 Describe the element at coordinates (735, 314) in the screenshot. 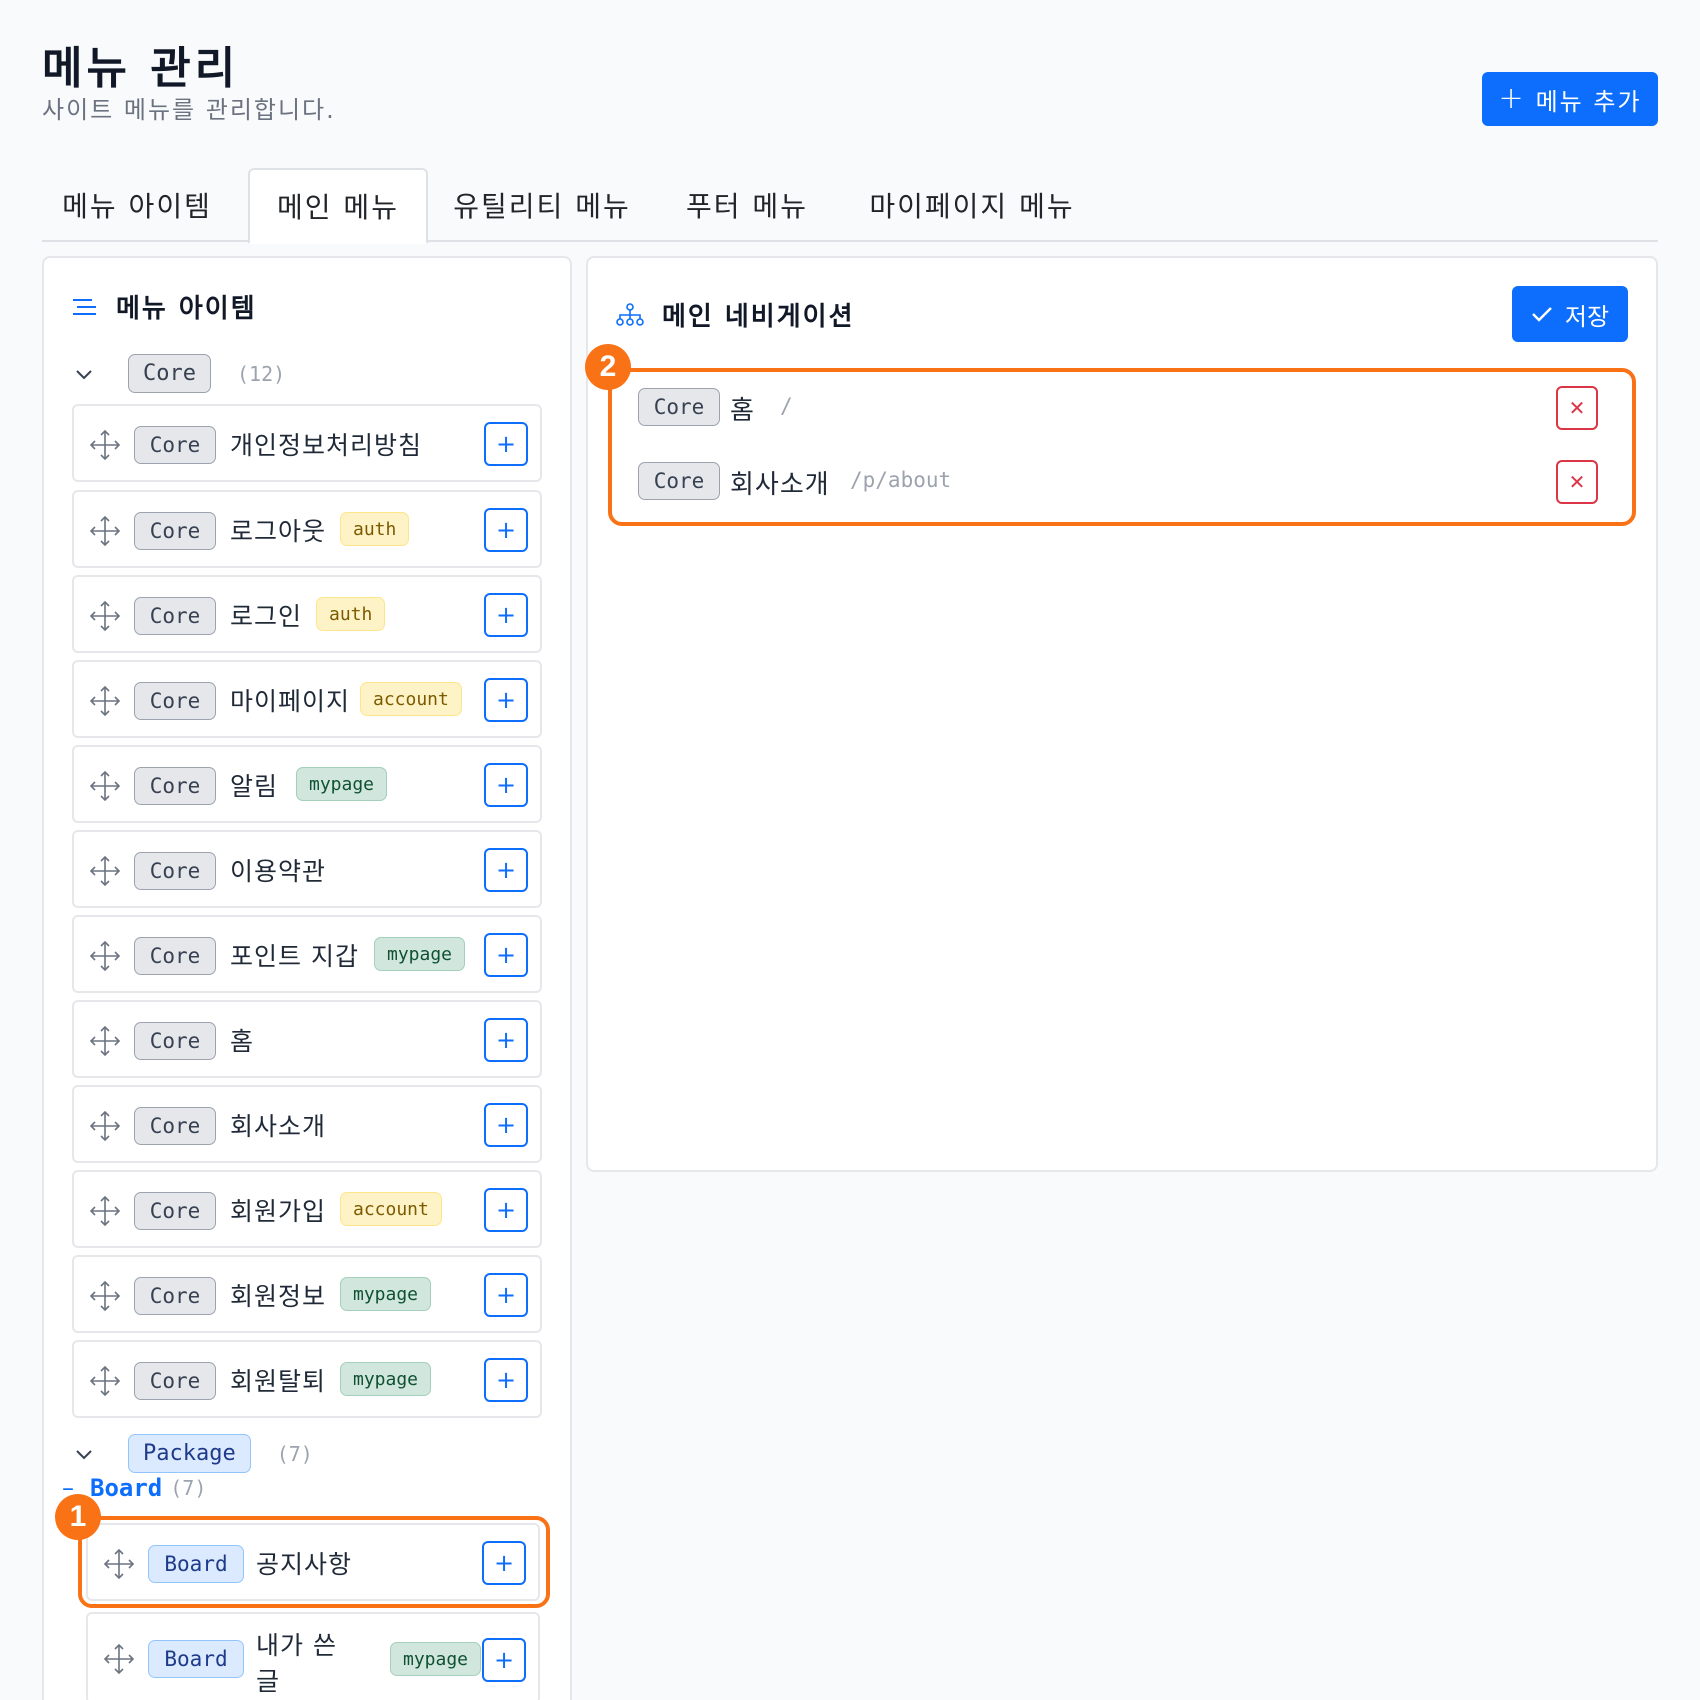

I see `main-navigation-header: 메인 네비게이션` at that location.